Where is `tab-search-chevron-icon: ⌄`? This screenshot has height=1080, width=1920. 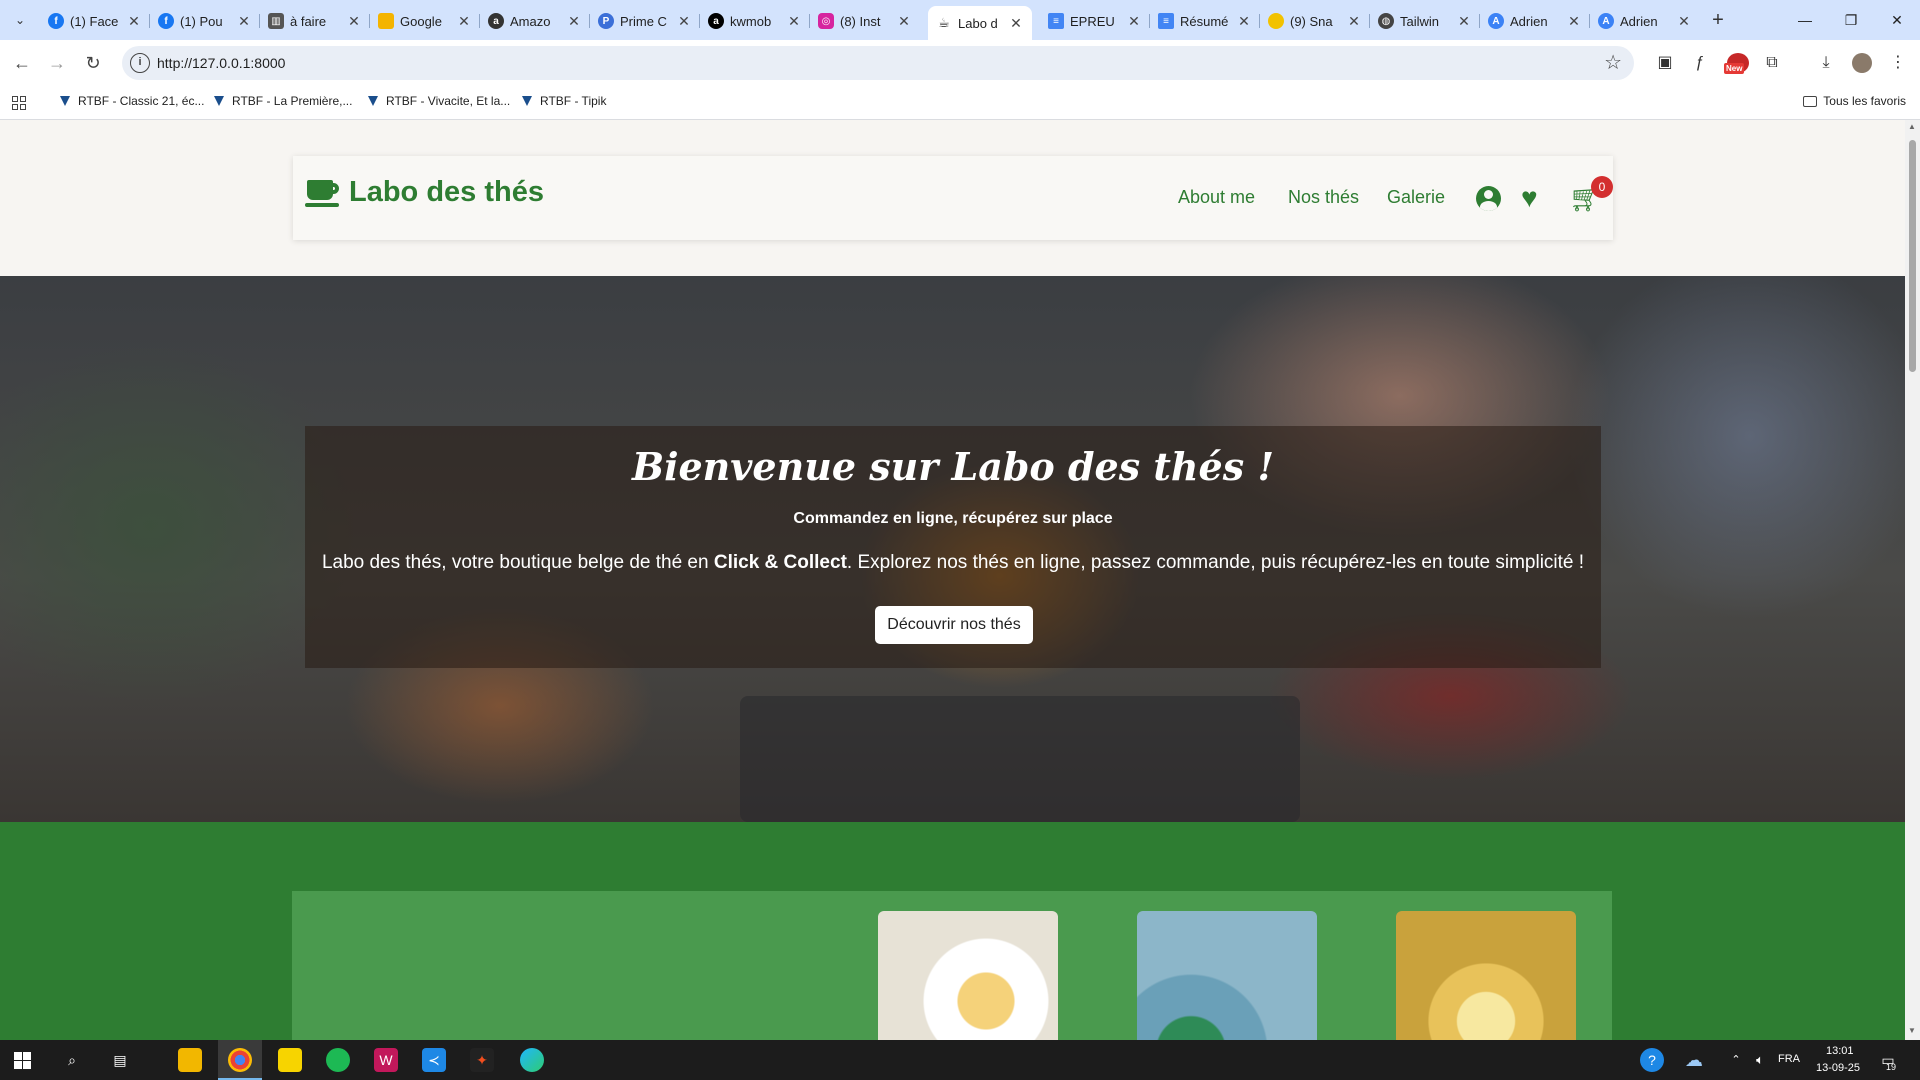 tab-search-chevron-icon: ⌄ is located at coordinates (20, 20).